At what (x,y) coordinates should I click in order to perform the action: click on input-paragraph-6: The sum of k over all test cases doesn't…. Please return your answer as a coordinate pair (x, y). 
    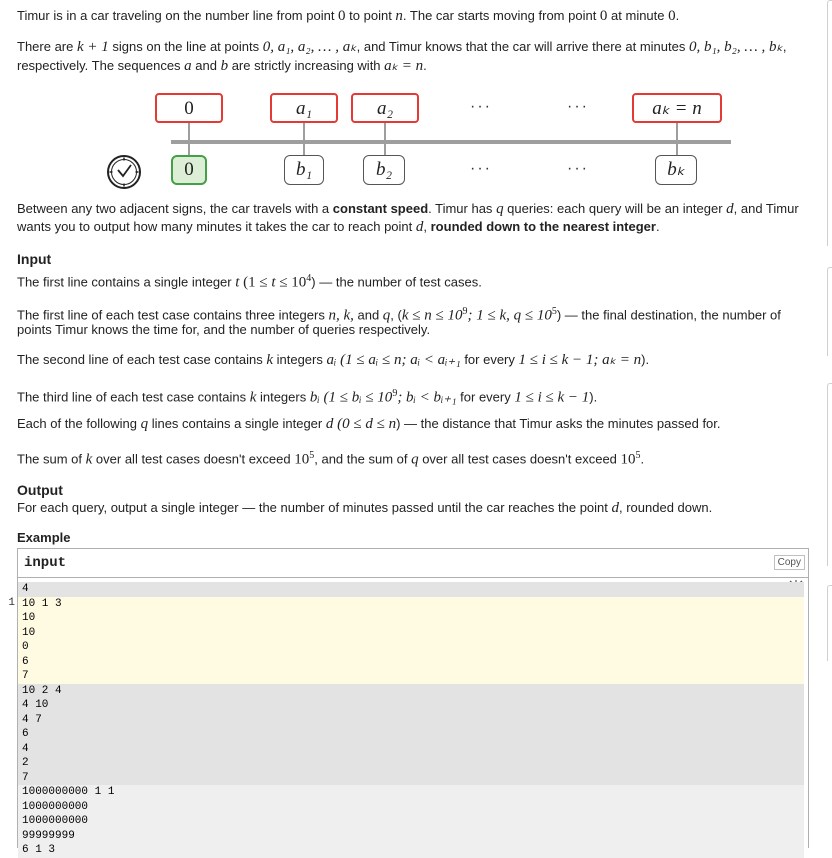
    Looking at the image, I should click on (331, 459).